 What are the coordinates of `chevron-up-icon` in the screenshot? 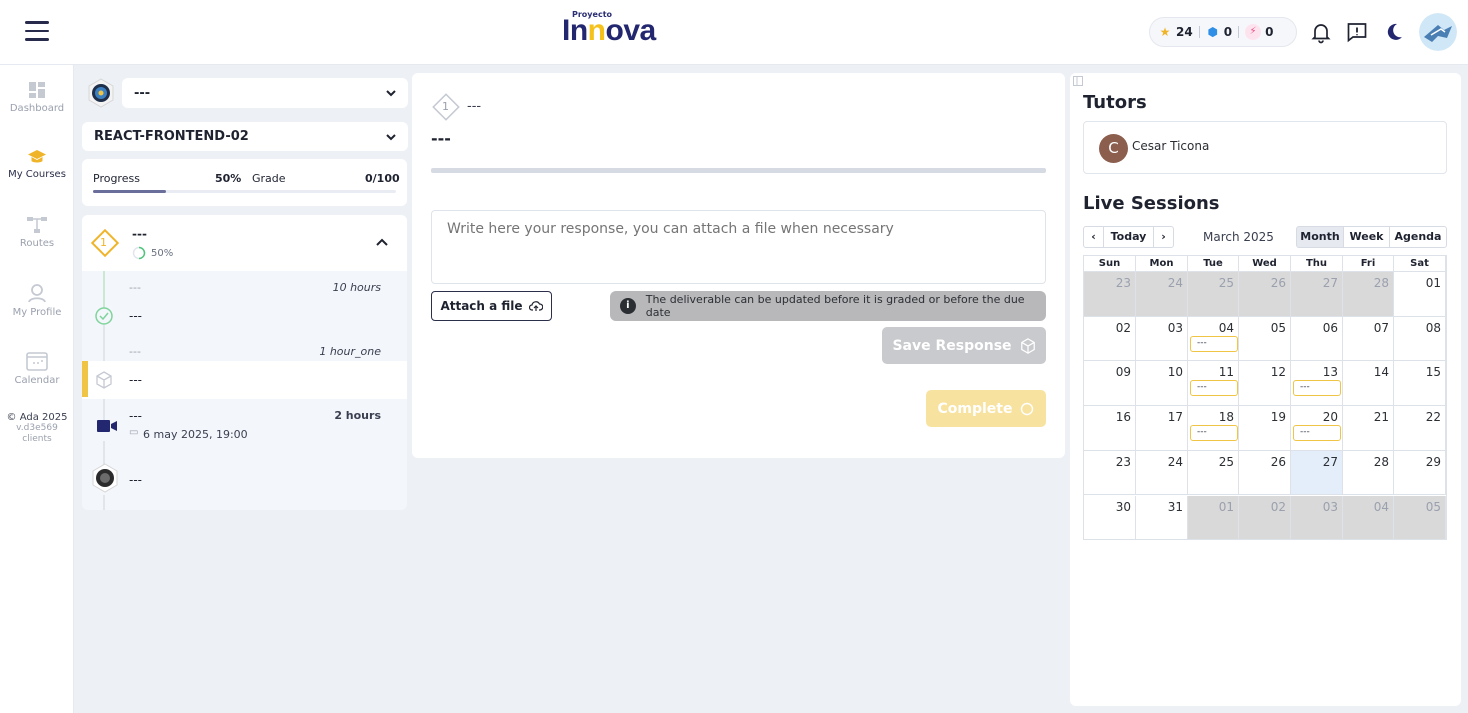 It's located at (382, 242).